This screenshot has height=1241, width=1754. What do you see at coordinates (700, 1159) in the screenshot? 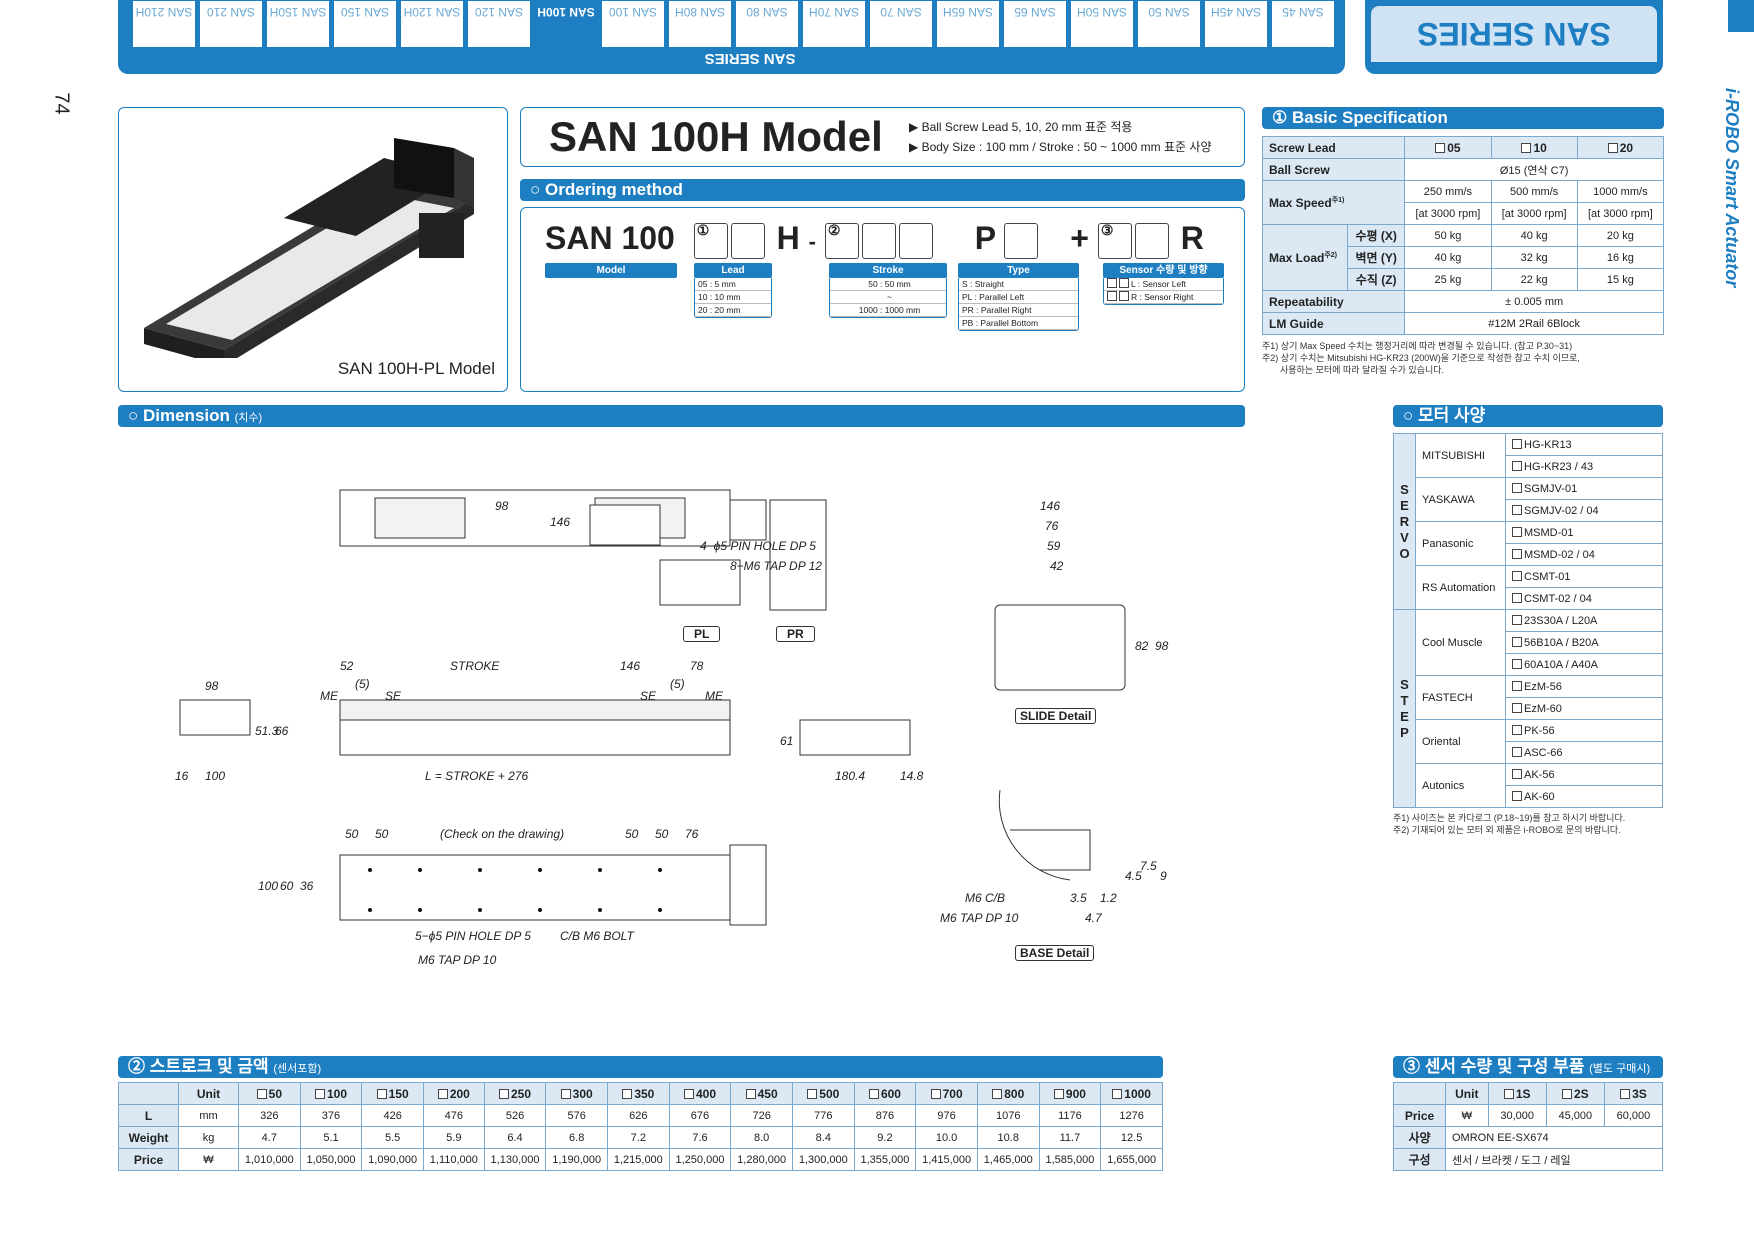
I see `price-cell: 1,250,000` at bounding box center [700, 1159].